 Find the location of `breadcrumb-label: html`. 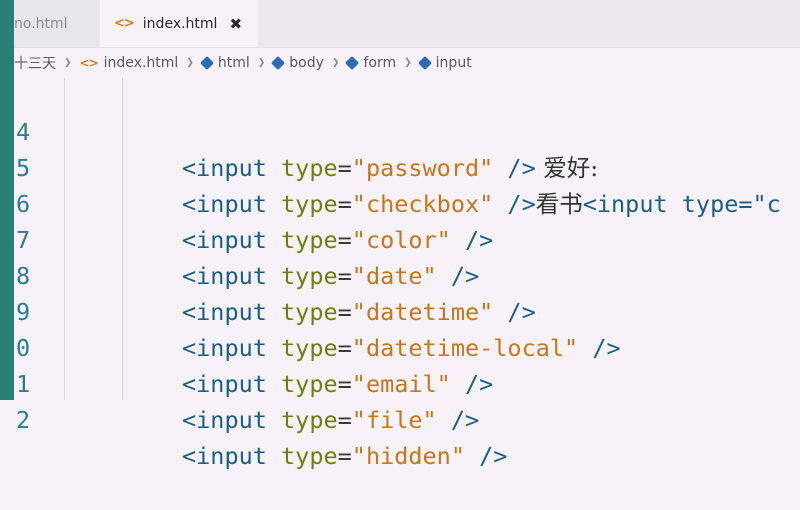

breadcrumb-label: html is located at coordinates (233, 63).